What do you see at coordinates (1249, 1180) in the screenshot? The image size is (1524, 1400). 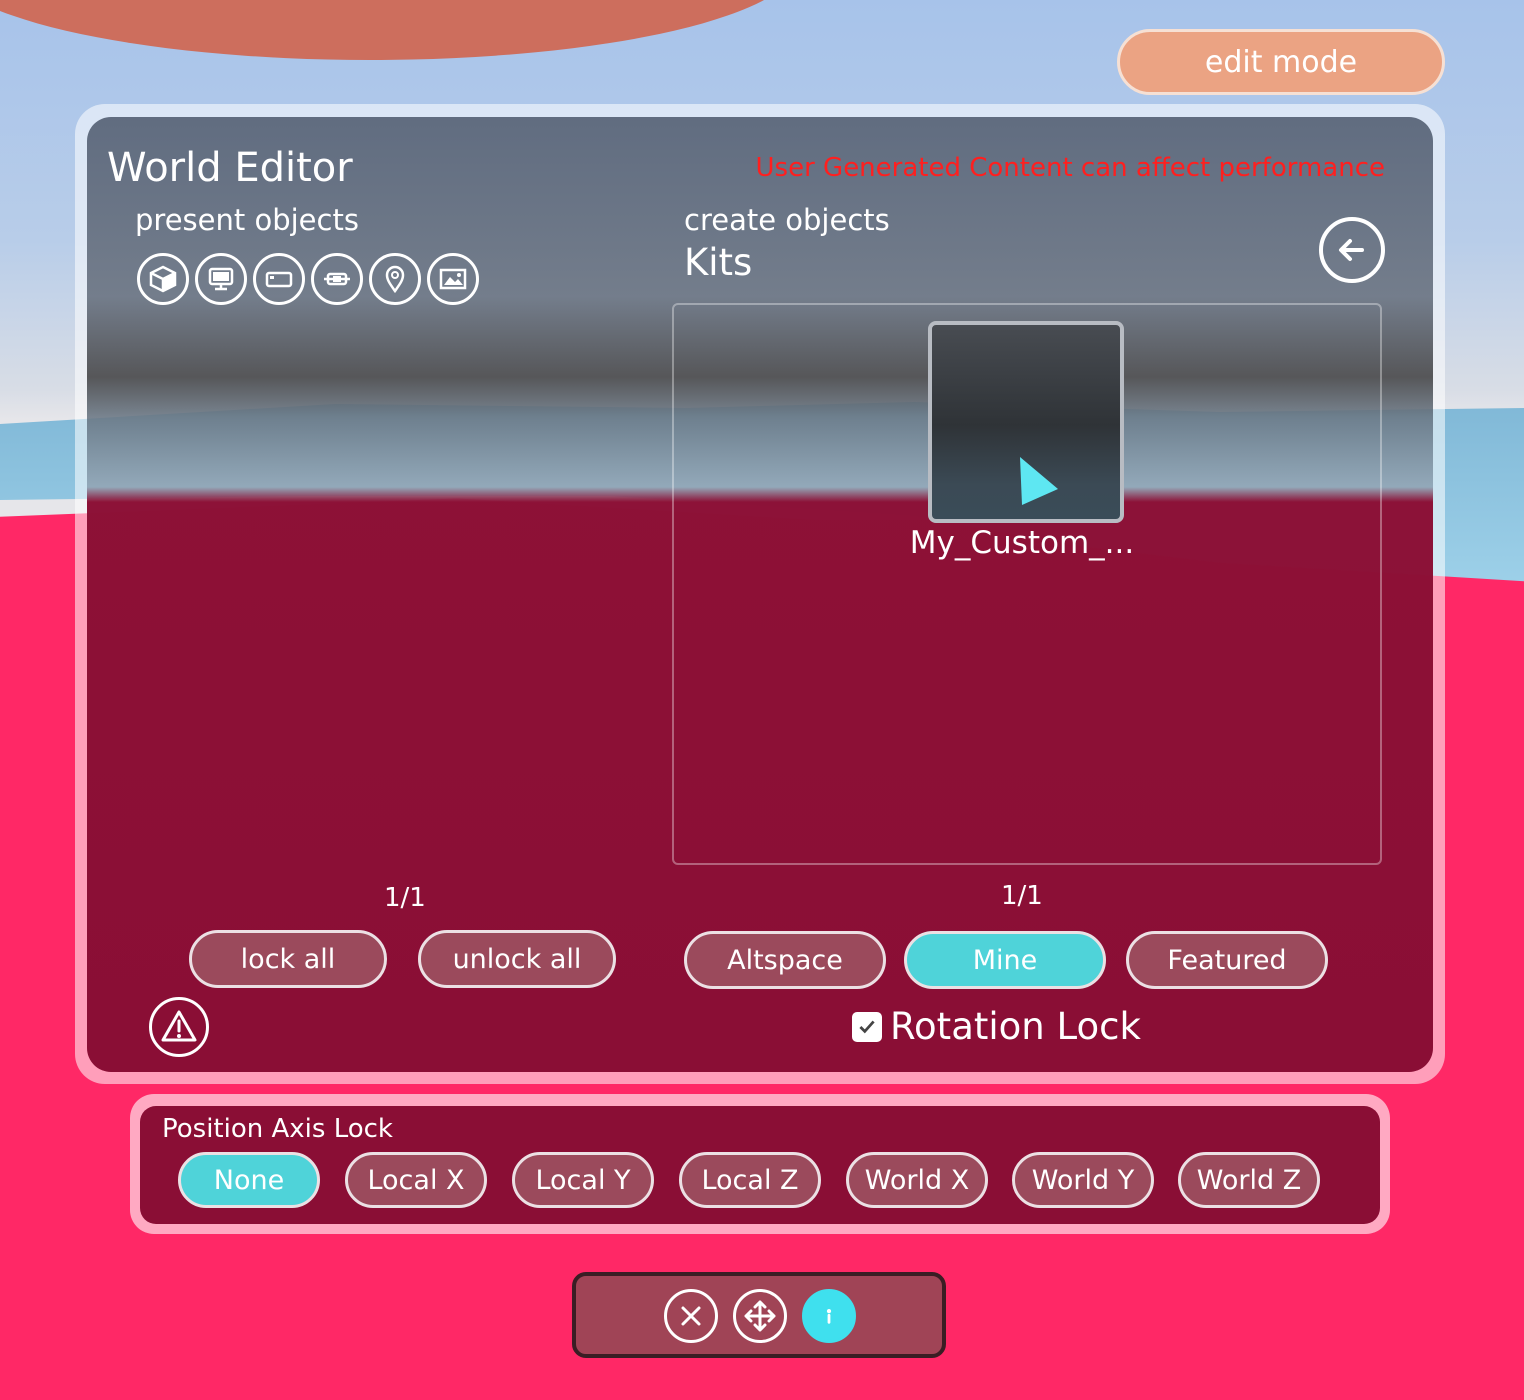 I see `axis-world-z: World Z` at bounding box center [1249, 1180].